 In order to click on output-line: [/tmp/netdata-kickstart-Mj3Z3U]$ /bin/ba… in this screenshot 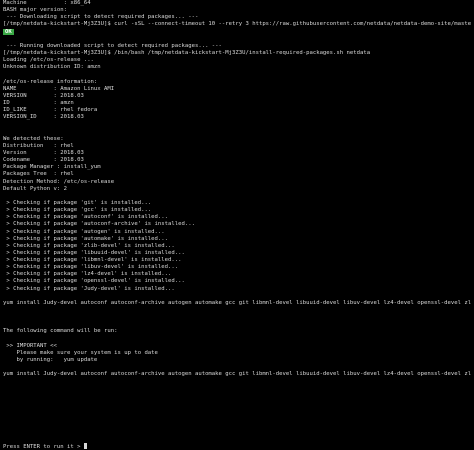, I will do `click(187, 52)`.